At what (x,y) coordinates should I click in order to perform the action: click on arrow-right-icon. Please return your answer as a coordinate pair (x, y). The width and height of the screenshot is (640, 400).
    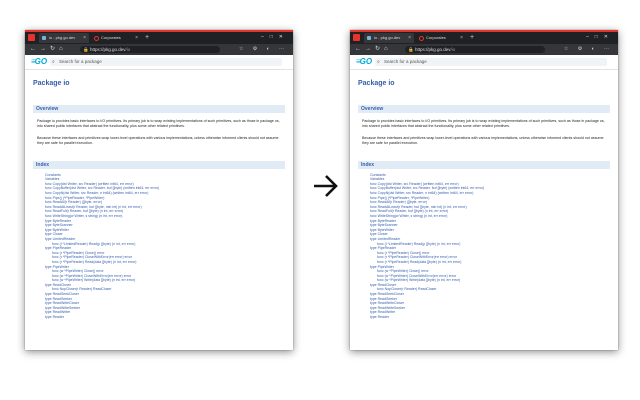
    Looking at the image, I should click on (326, 186).